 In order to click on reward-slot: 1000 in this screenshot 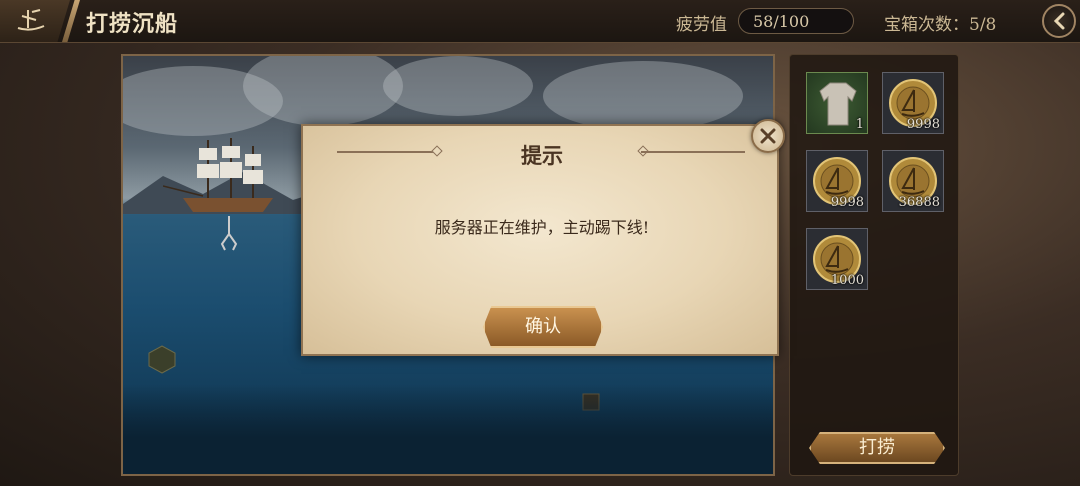, I will do `click(837, 259)`.